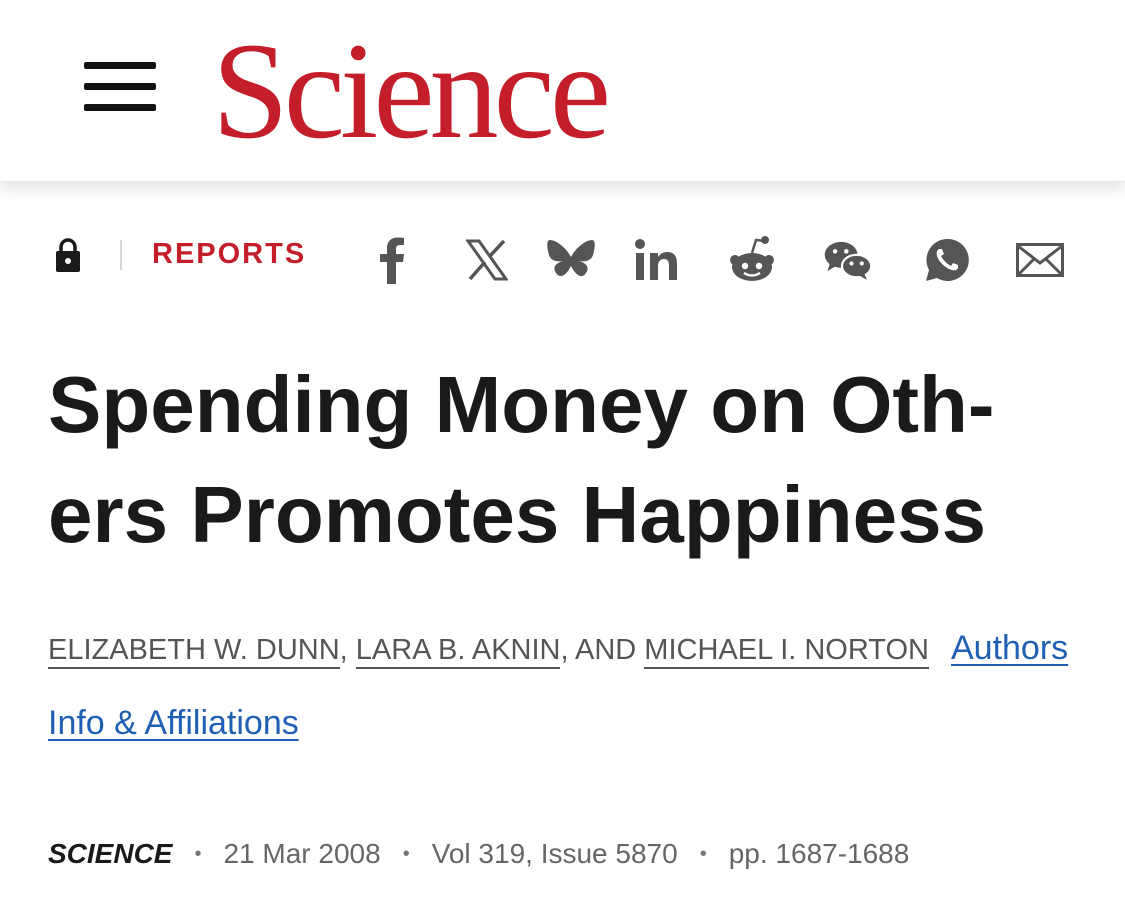  Describe the element at coordinates (848, 260) in the screenshot. I see `wechat-icon` at that location.